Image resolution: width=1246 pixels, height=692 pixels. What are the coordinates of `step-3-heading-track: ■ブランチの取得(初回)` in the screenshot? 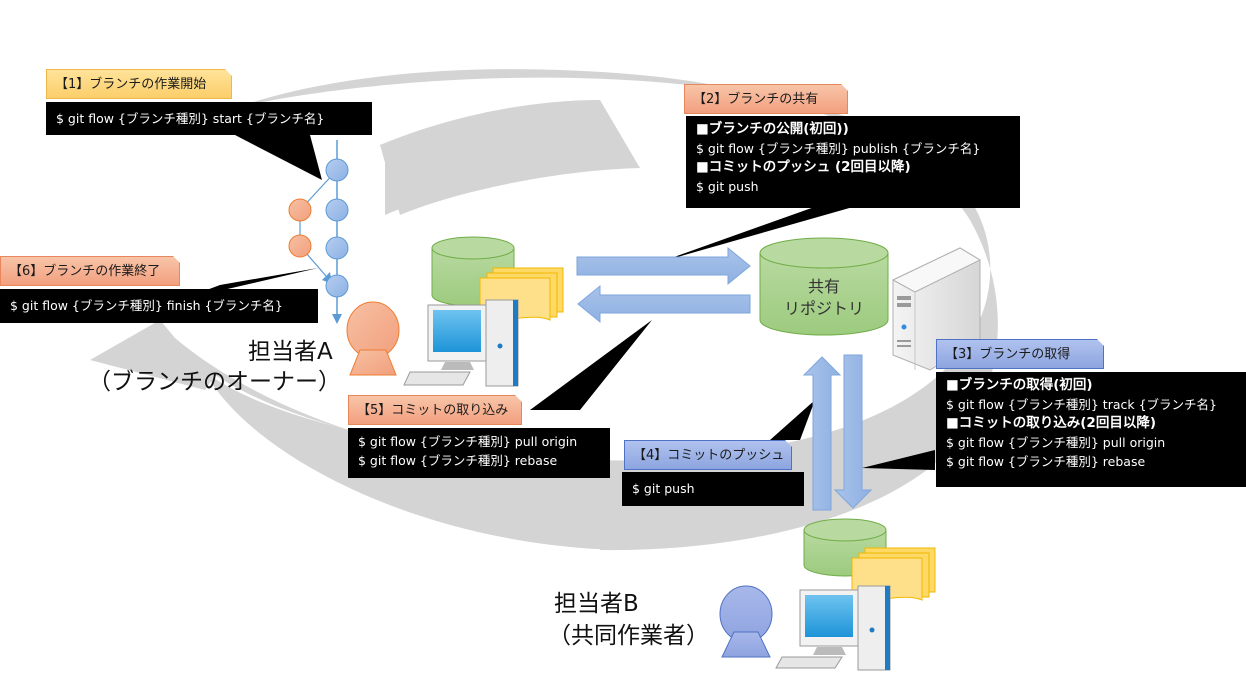 It's located at (1019, 385).